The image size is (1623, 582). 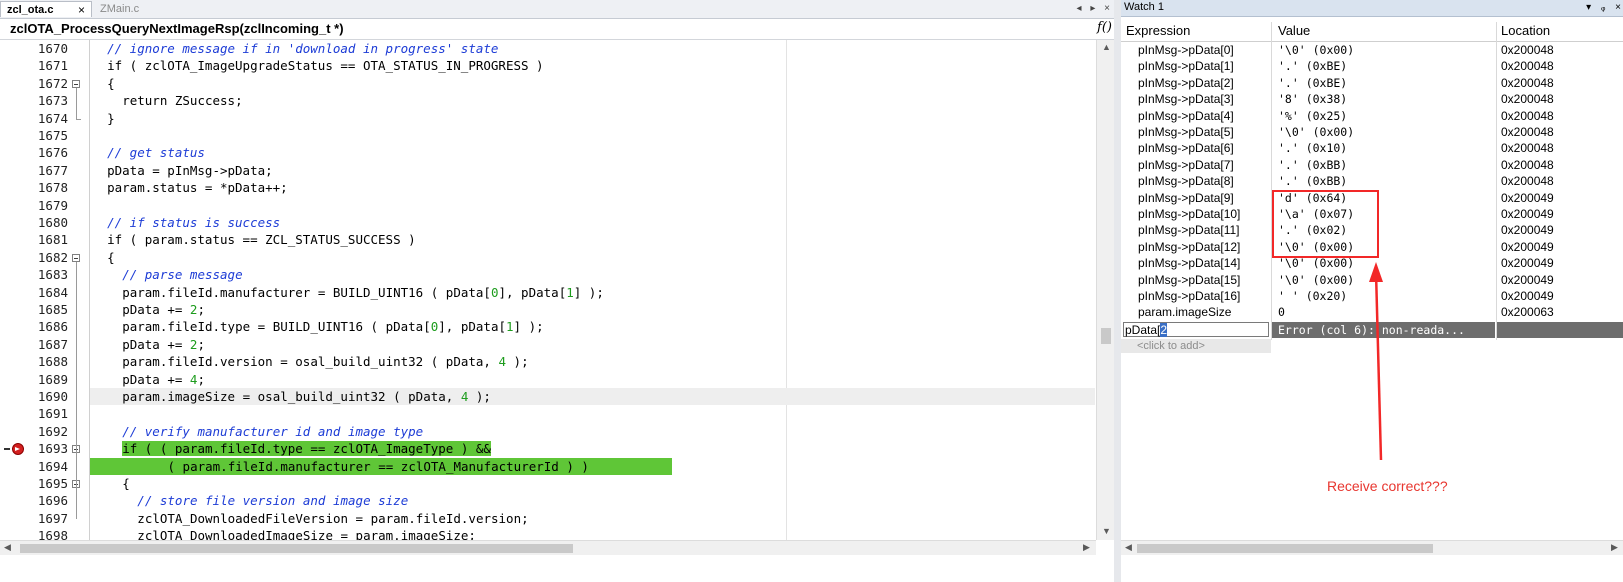 What do you see at coordinates (52, 118) in the screenshot?
I see `line-number: 1674` at bounding box center [52, 118].